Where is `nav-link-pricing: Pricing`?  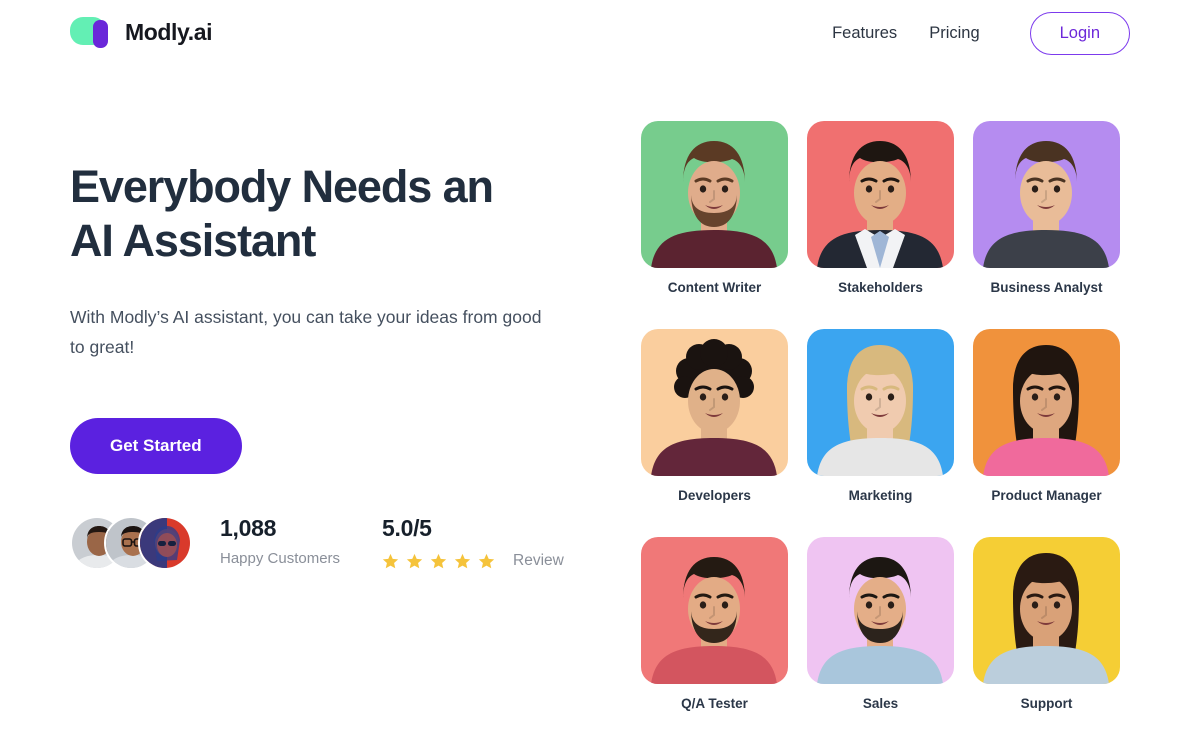
nav-link-pricing: Pricing is located at coordinates (954, 33).